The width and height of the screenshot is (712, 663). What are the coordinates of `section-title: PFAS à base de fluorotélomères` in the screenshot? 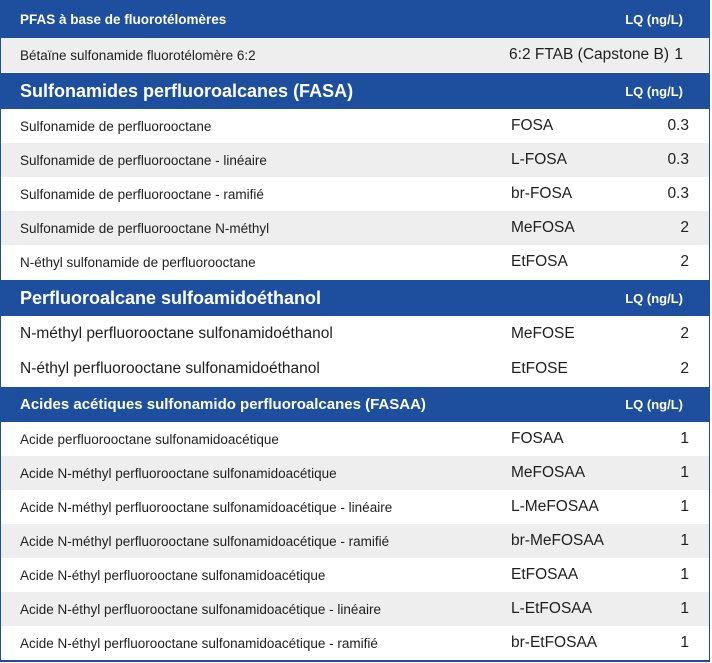 It's located at (123, 19).